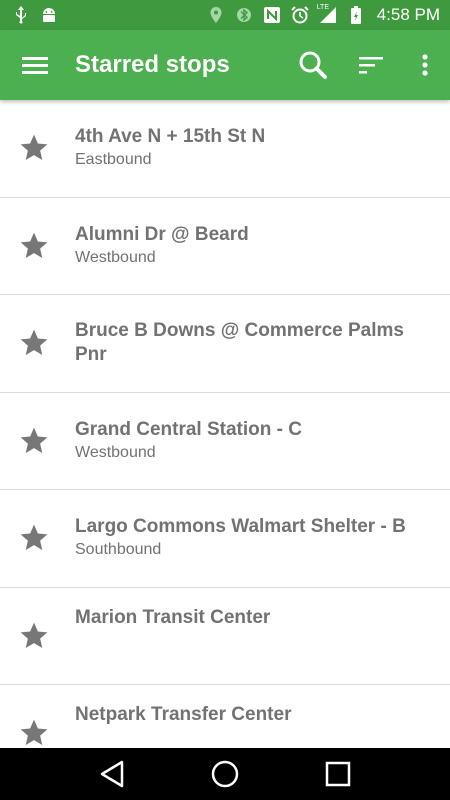  I want to click on list-item: Alumni Dr @ Beard Westbound, so click(225, 246).